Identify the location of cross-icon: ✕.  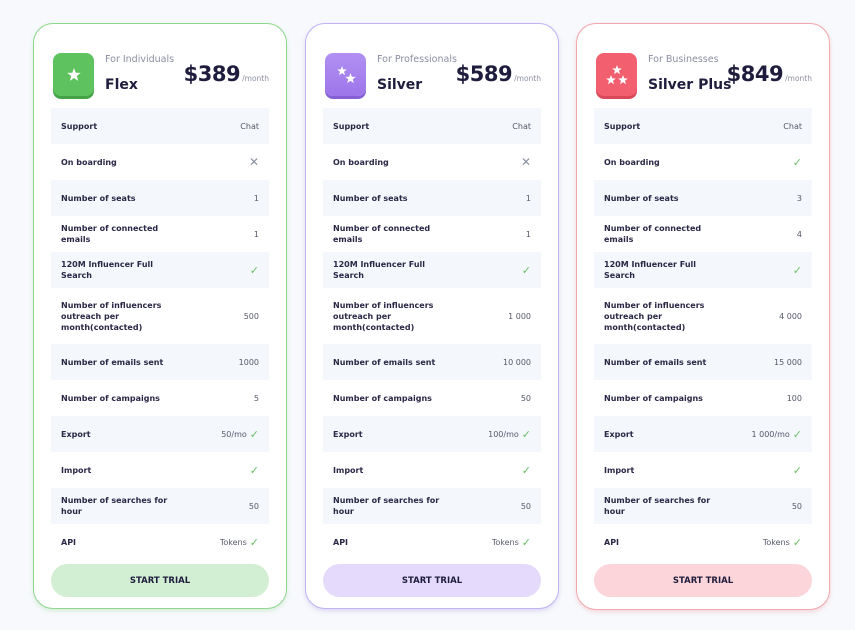
(525, 162).